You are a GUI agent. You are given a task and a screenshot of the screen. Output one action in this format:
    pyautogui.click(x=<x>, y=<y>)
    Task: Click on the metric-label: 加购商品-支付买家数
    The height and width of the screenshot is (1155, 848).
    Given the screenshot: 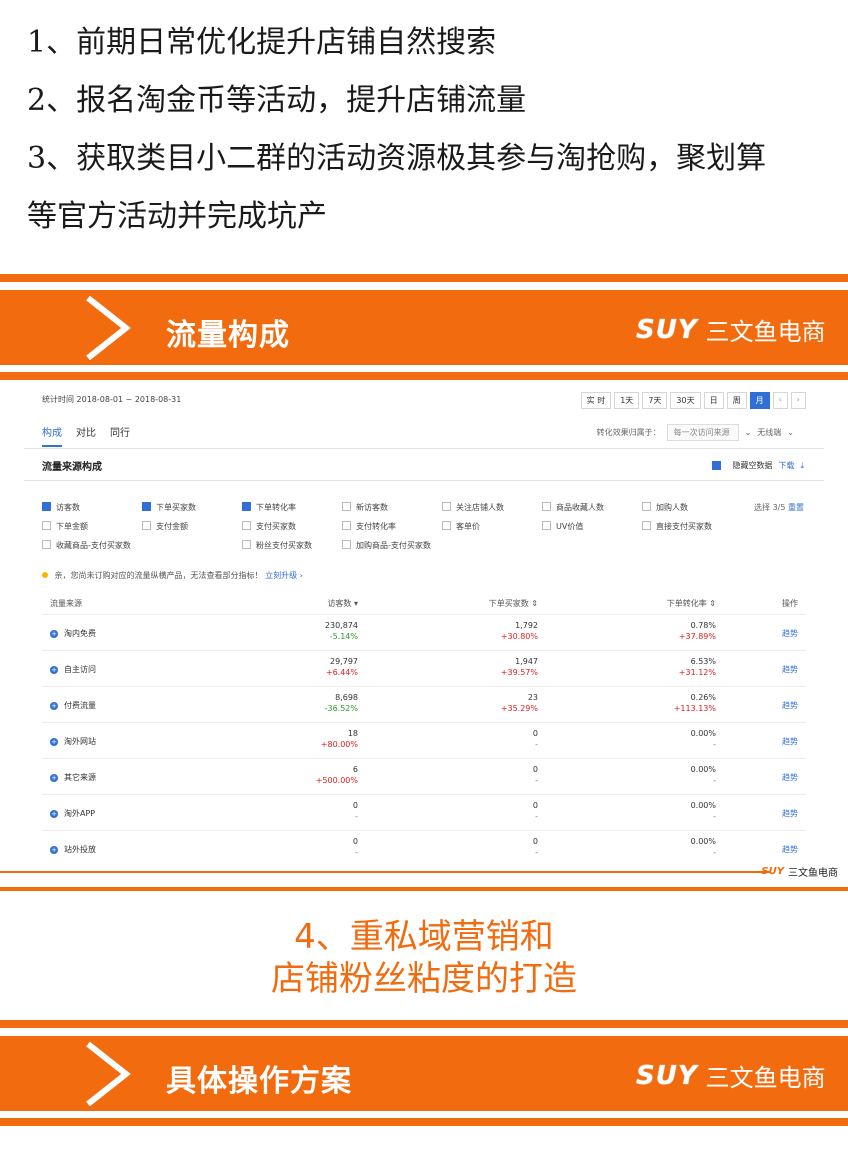 What is the action you would take?
    pyautogui.click(x=393, y=545)
    